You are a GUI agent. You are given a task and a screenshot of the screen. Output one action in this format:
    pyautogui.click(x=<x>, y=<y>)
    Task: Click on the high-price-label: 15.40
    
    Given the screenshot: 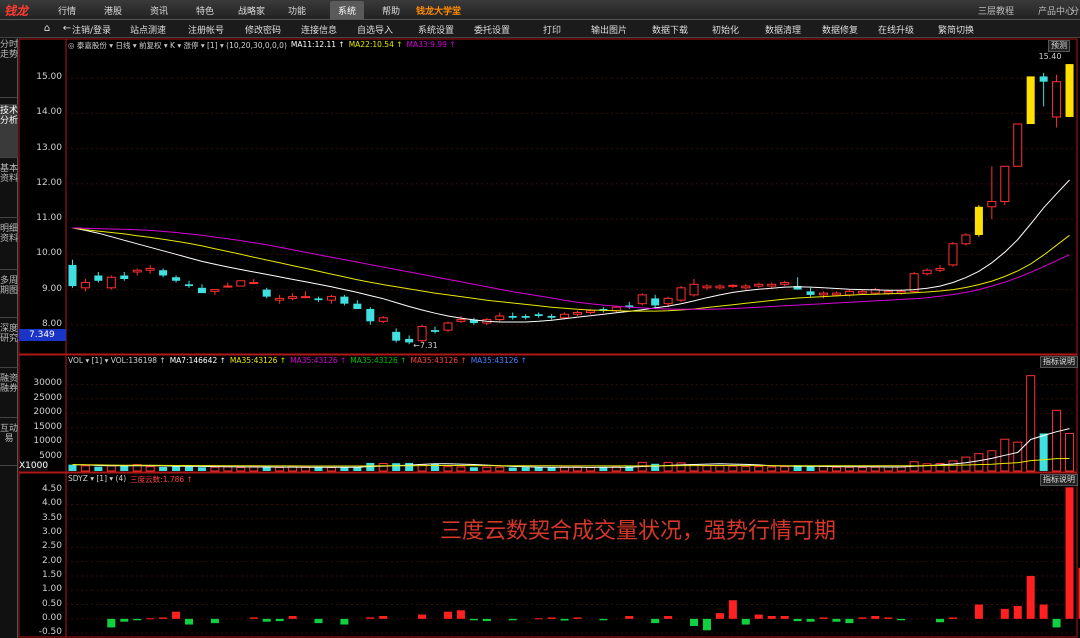 What is the action you would take?
    pyautogui.click(x=1050, y=57)
    